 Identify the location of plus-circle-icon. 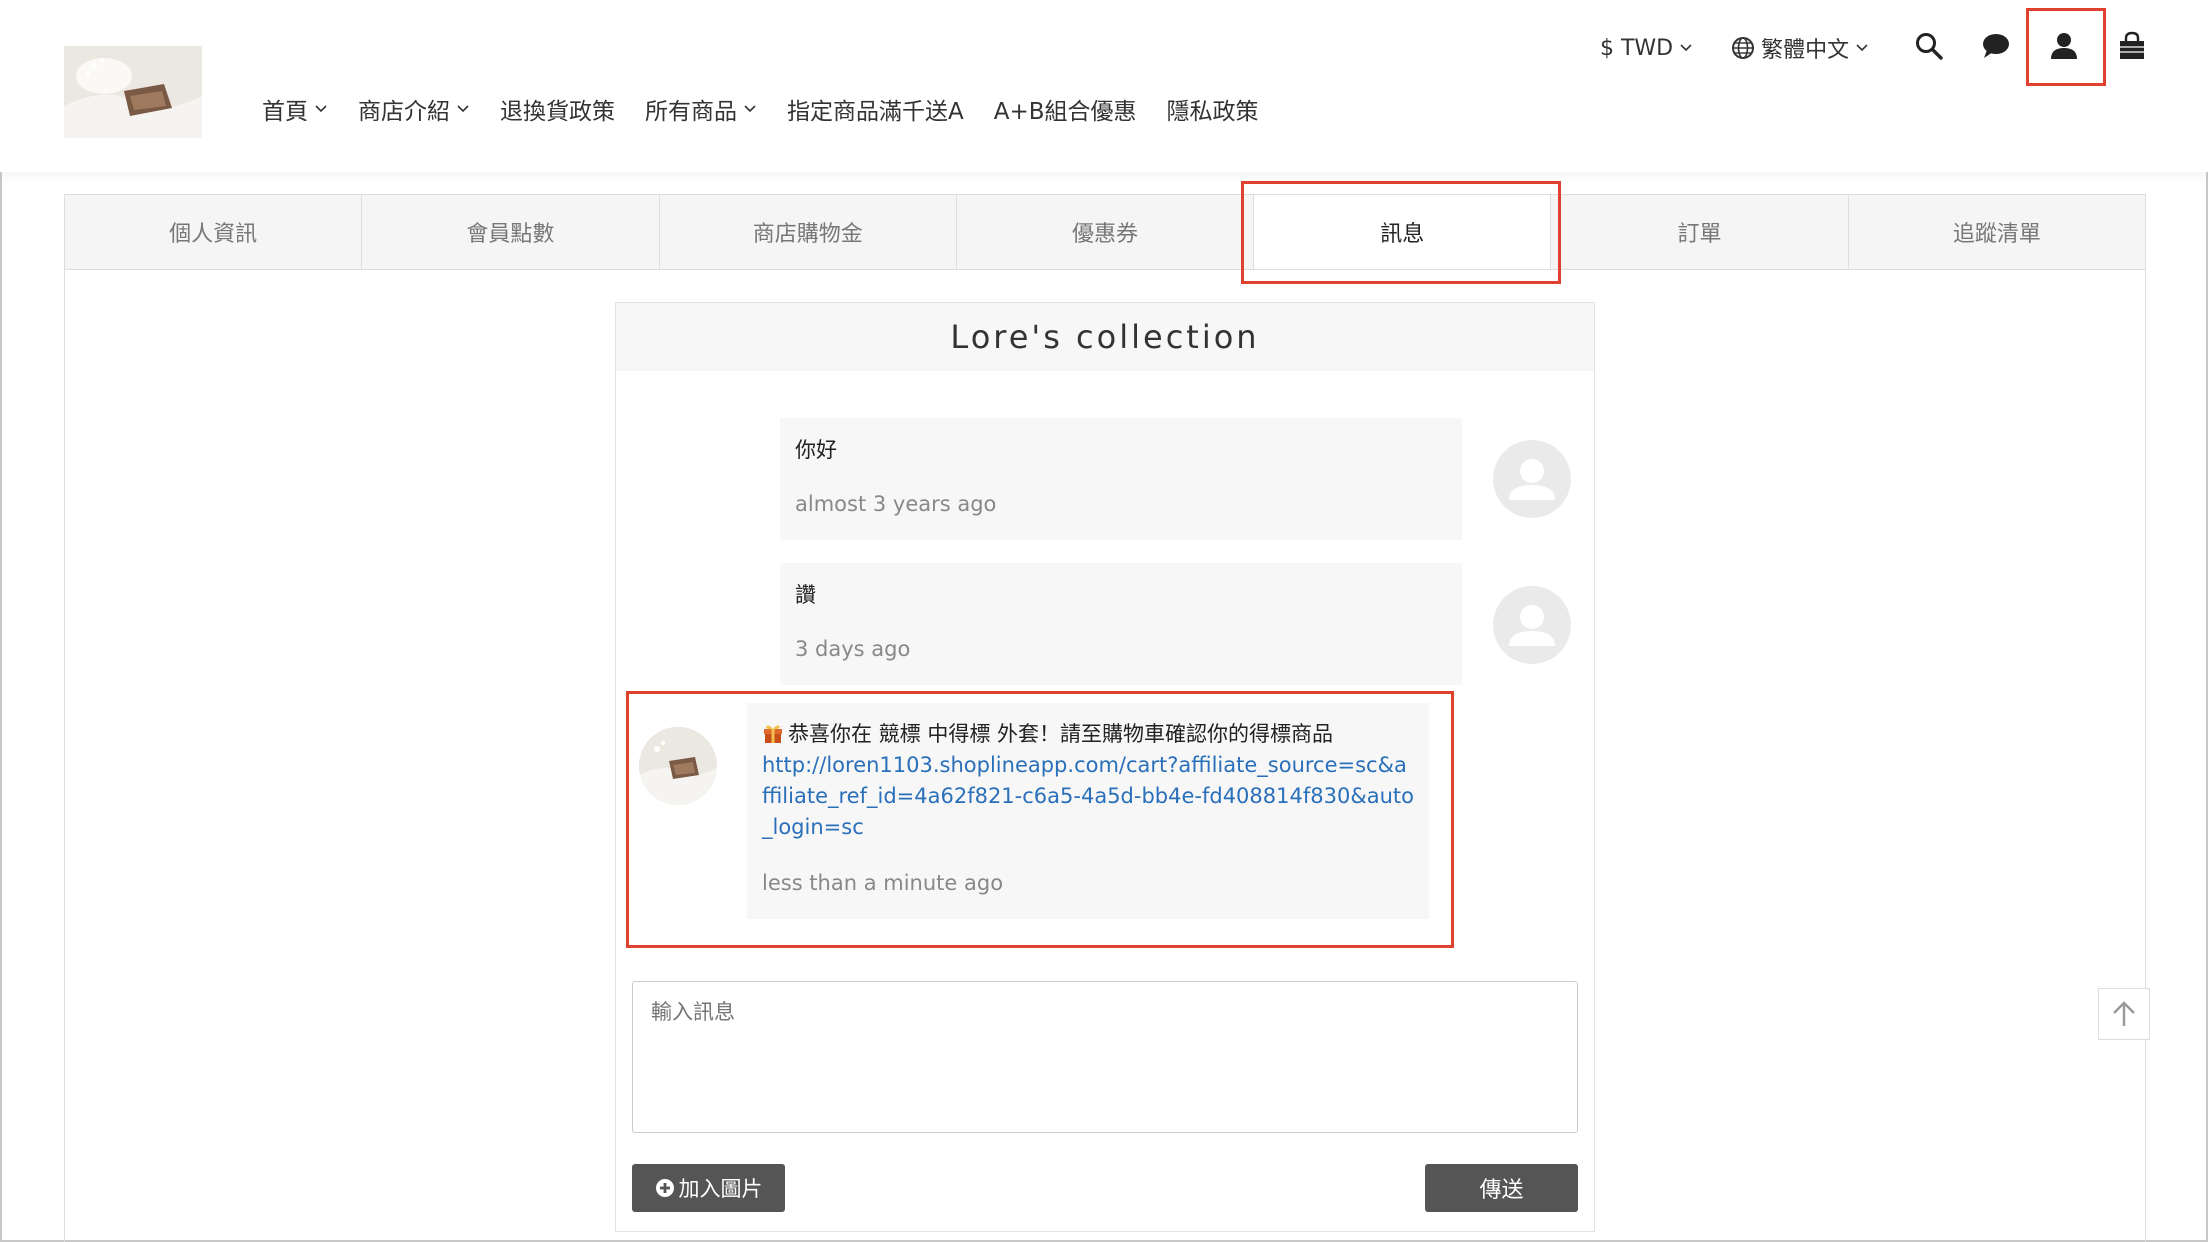
(664, 1188).